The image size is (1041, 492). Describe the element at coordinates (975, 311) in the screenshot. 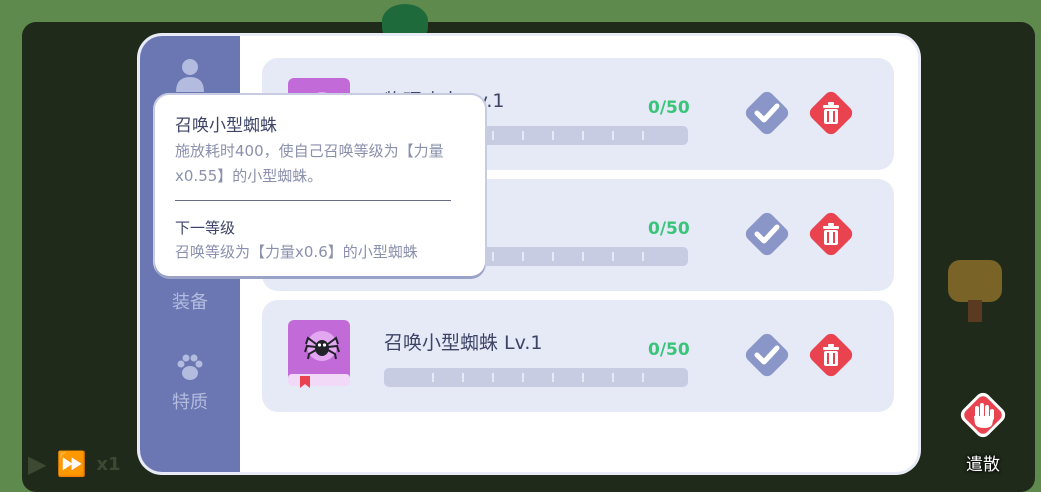

I see `background-tree-trunk` at that location.